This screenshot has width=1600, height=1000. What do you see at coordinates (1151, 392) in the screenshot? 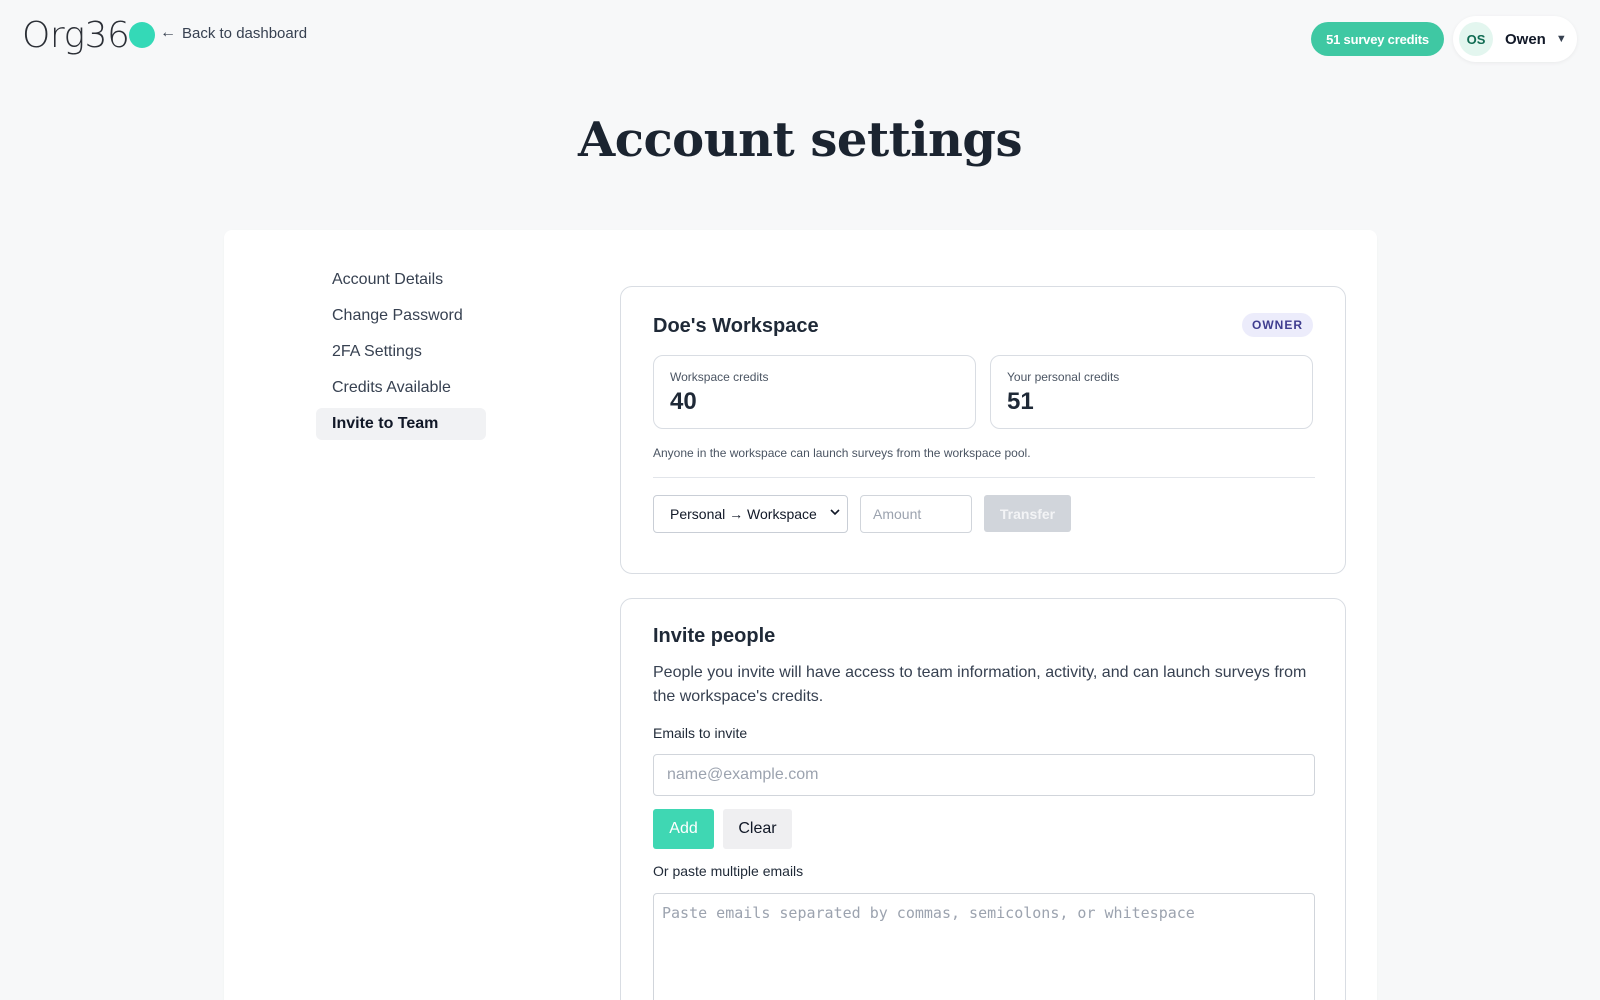
I see `personal-credits-card: Your personal credits 51` at bounding box center [1151, 392].